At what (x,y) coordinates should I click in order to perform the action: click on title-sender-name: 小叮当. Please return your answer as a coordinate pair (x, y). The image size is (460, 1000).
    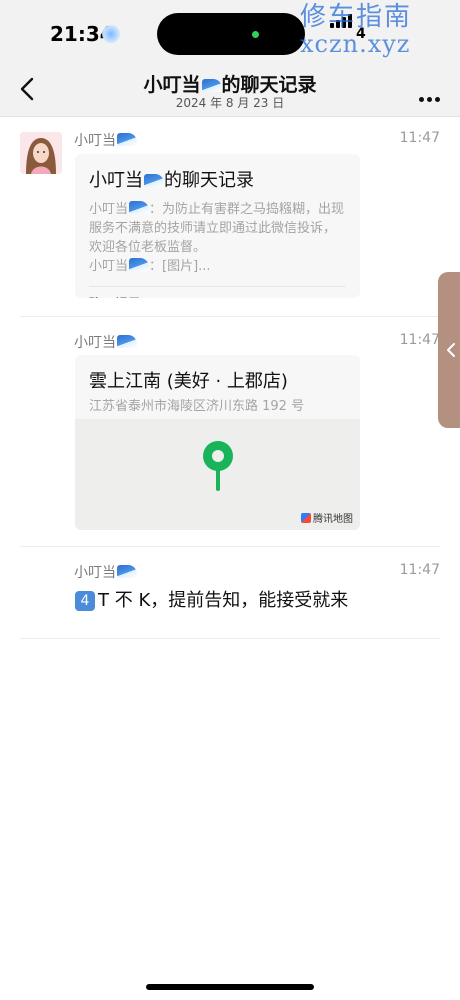
    Looking at the image, I should click on (172, 85).